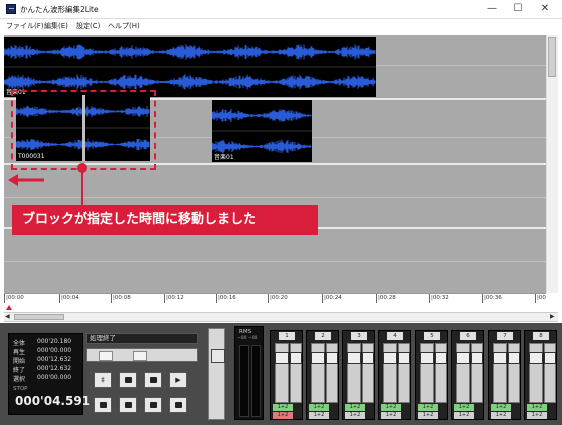 The height and width of the screenshot is (425, 562). What do you see at coordinates (128, 380) in the screenshot?
I see `stop-button` at bounding box center [128, 380].